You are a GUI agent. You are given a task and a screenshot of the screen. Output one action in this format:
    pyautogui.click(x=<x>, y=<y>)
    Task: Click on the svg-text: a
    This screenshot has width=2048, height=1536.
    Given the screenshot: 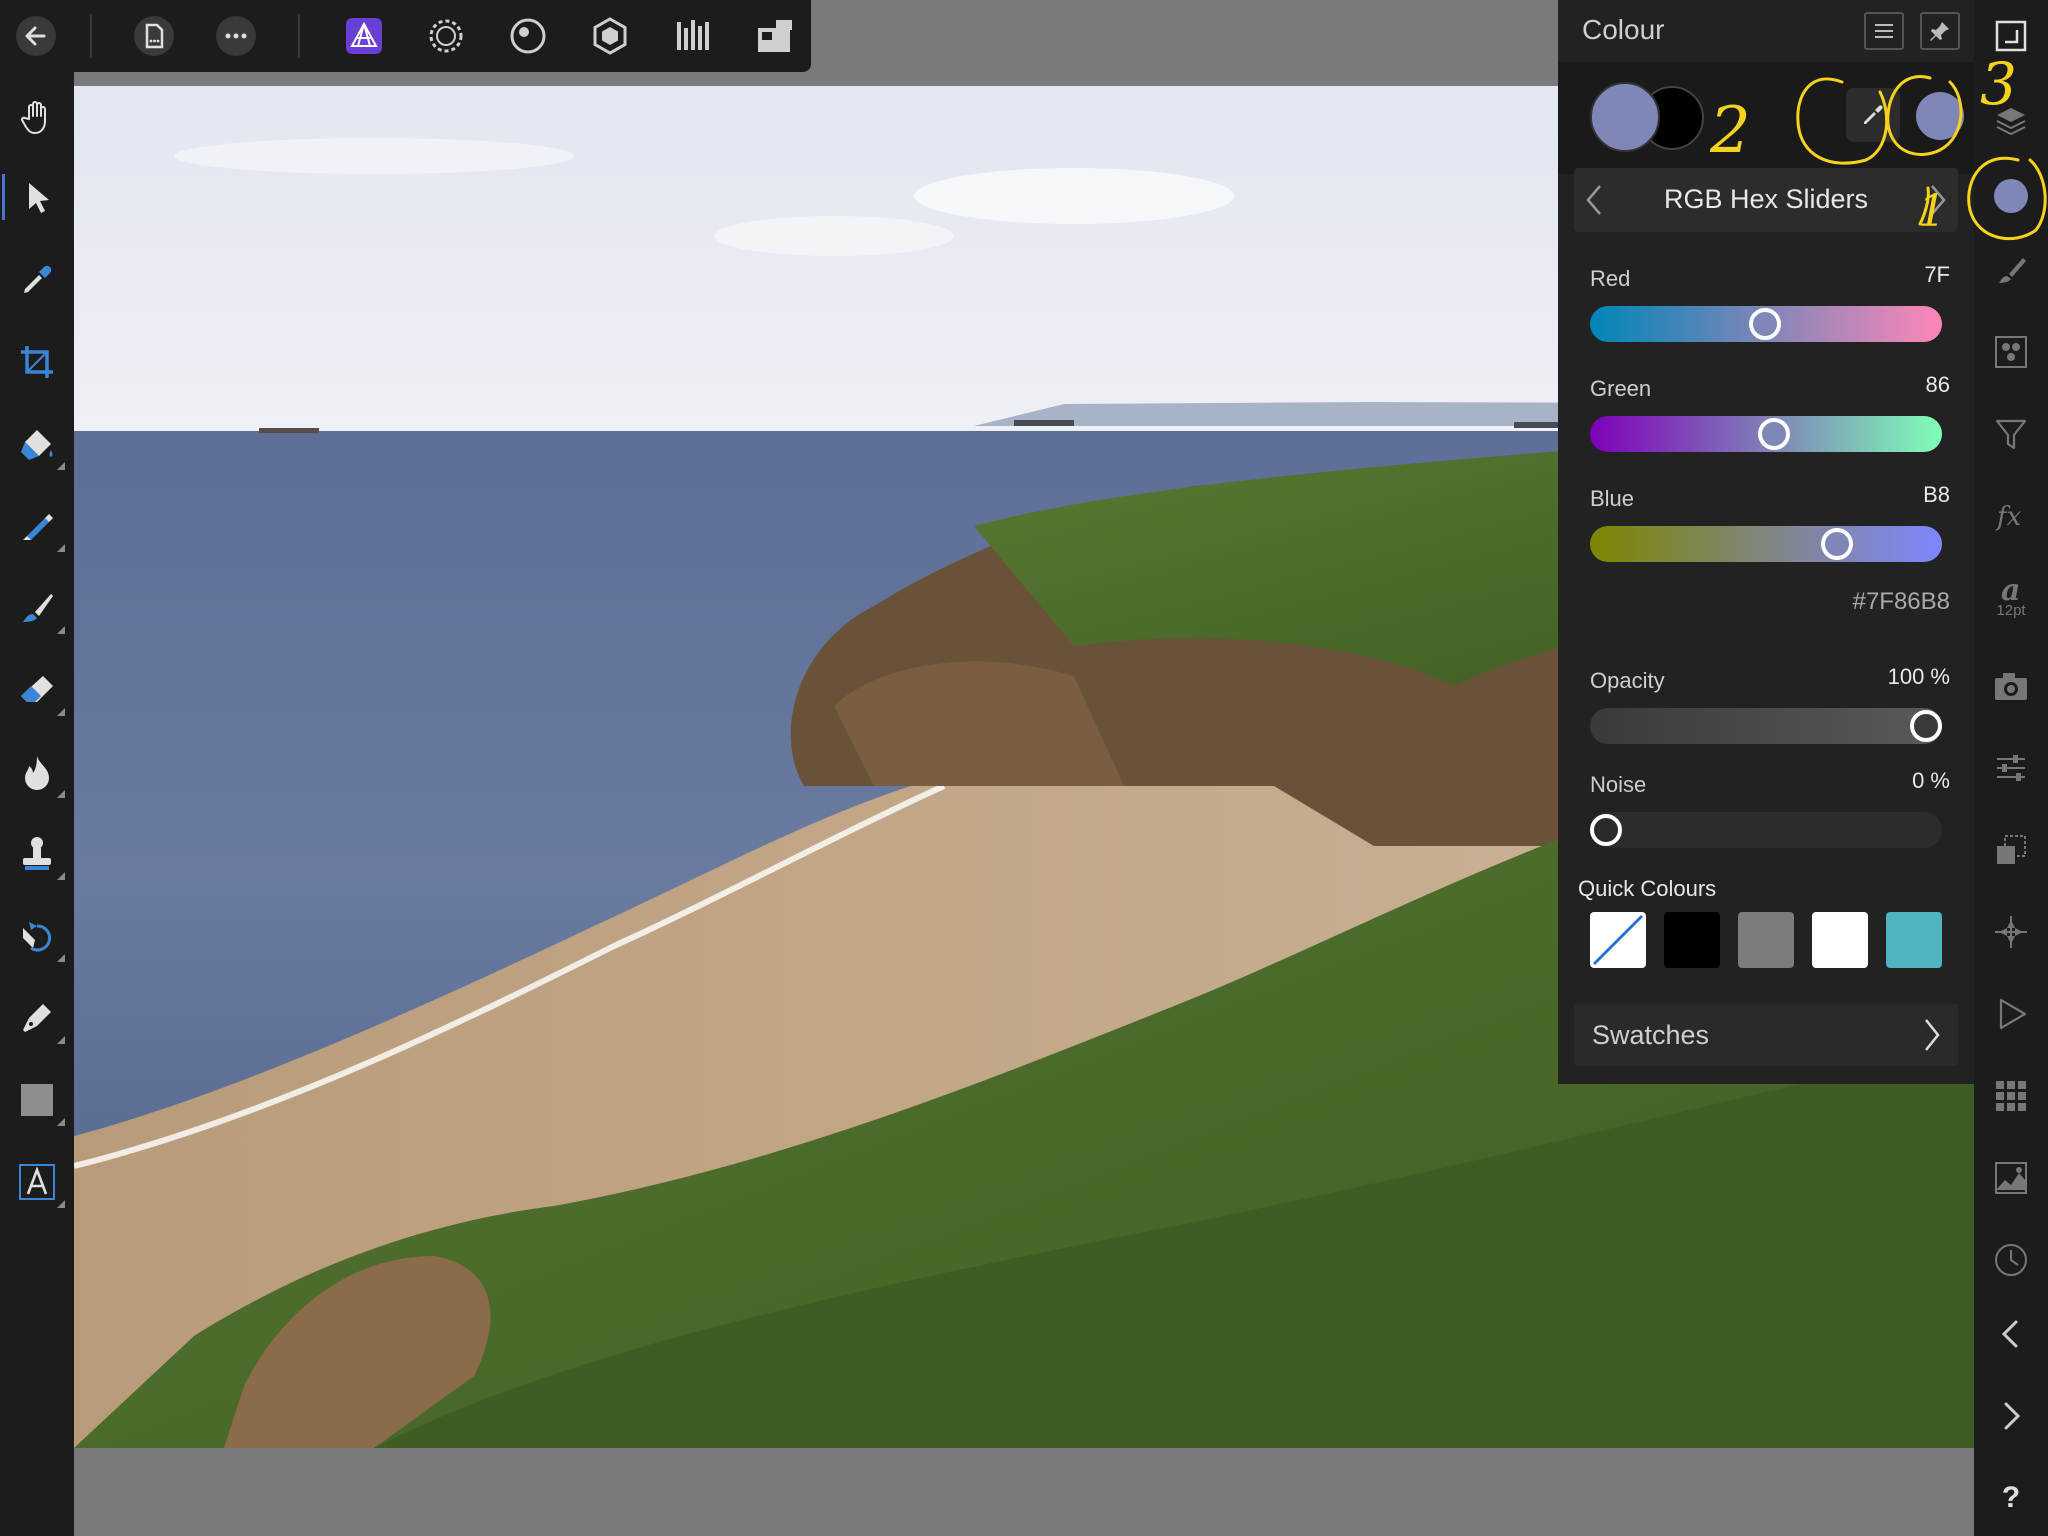 What is the action you would take?
    pyautogui.click(x=2010, y=589)
    